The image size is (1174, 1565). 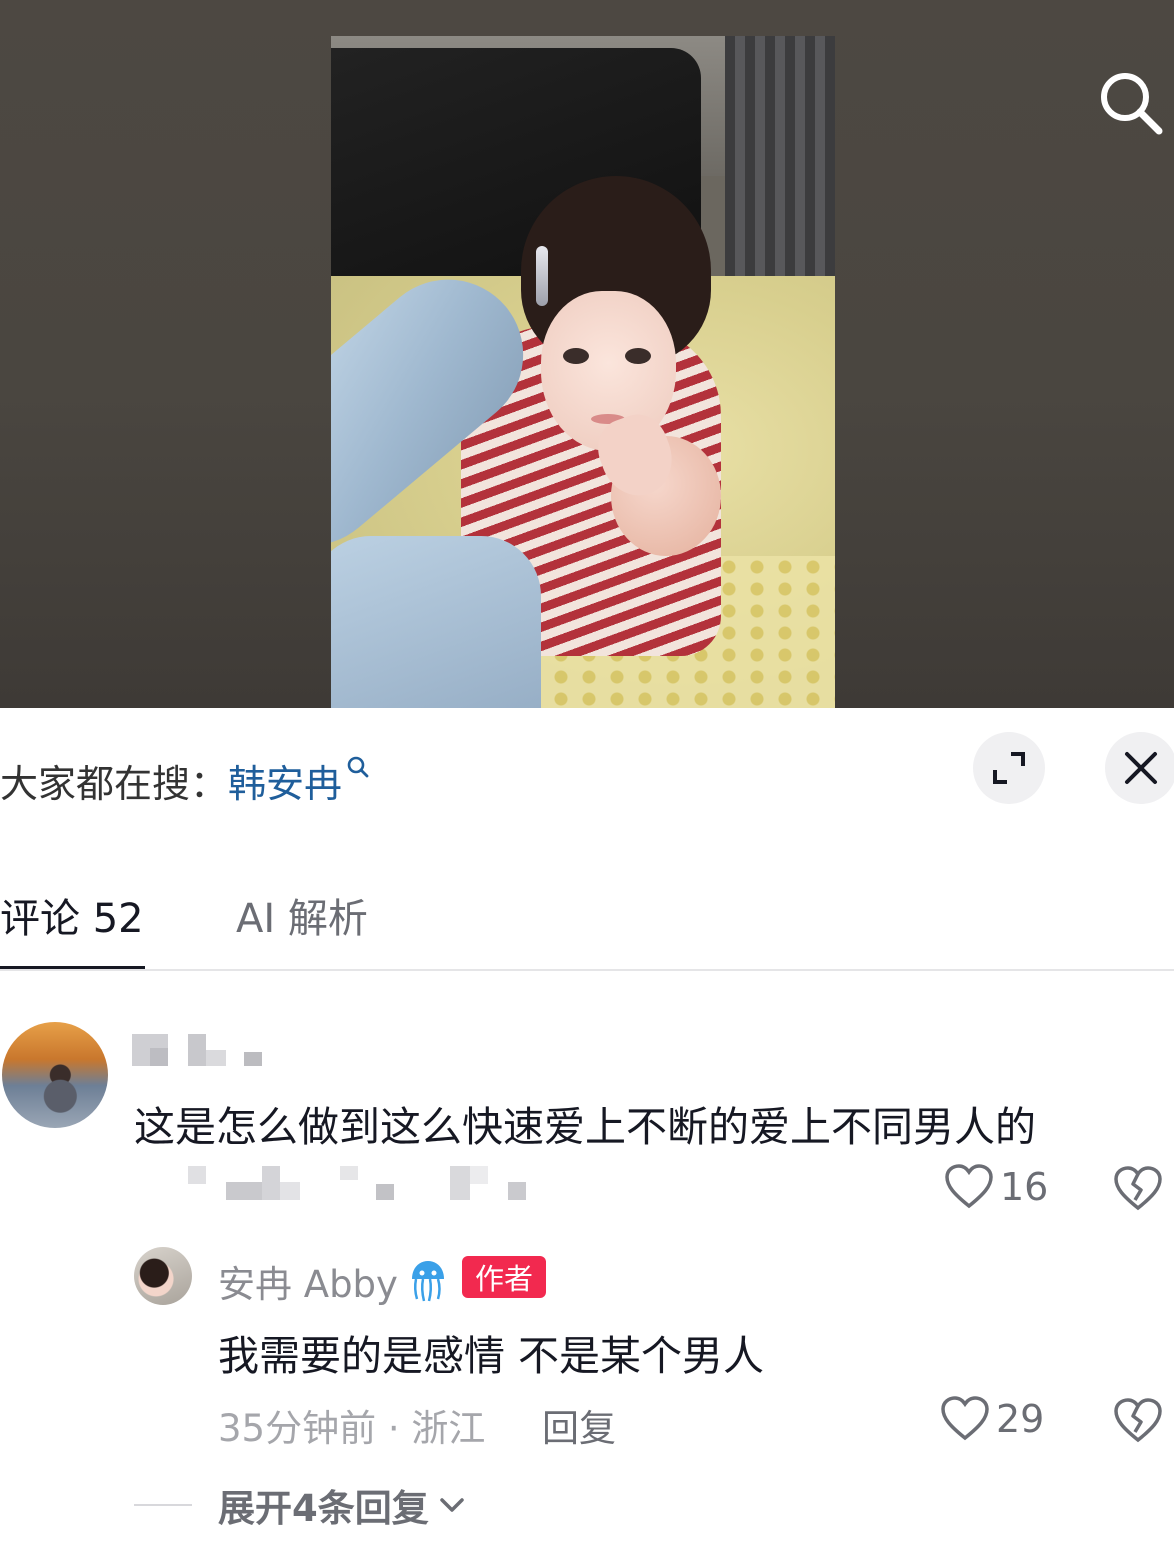 I want to click on reply-meta: 35分钟前 · 浙江, so click(x=352, y=1428).